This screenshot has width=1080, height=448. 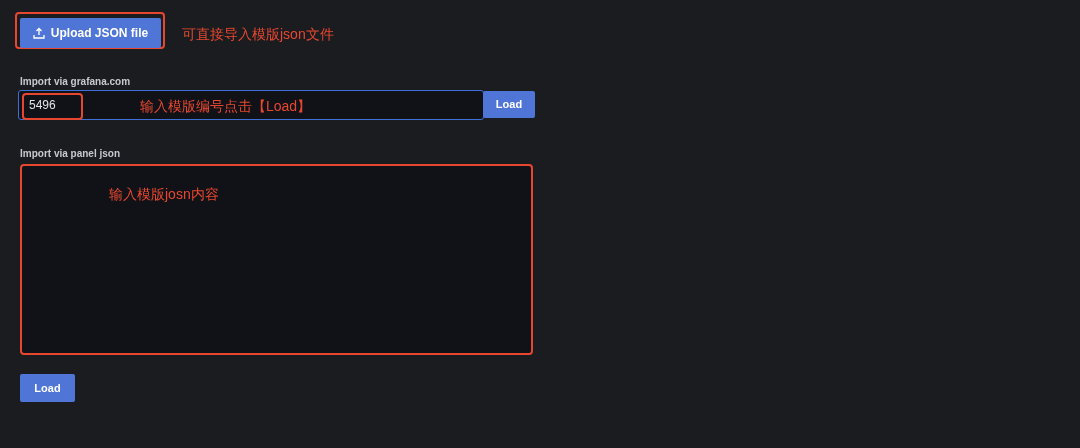 What do you see at coordinates (75, 82) in the screenshot?
I see `field-label: Import via grafana.com` at bounding box center [75, 82].